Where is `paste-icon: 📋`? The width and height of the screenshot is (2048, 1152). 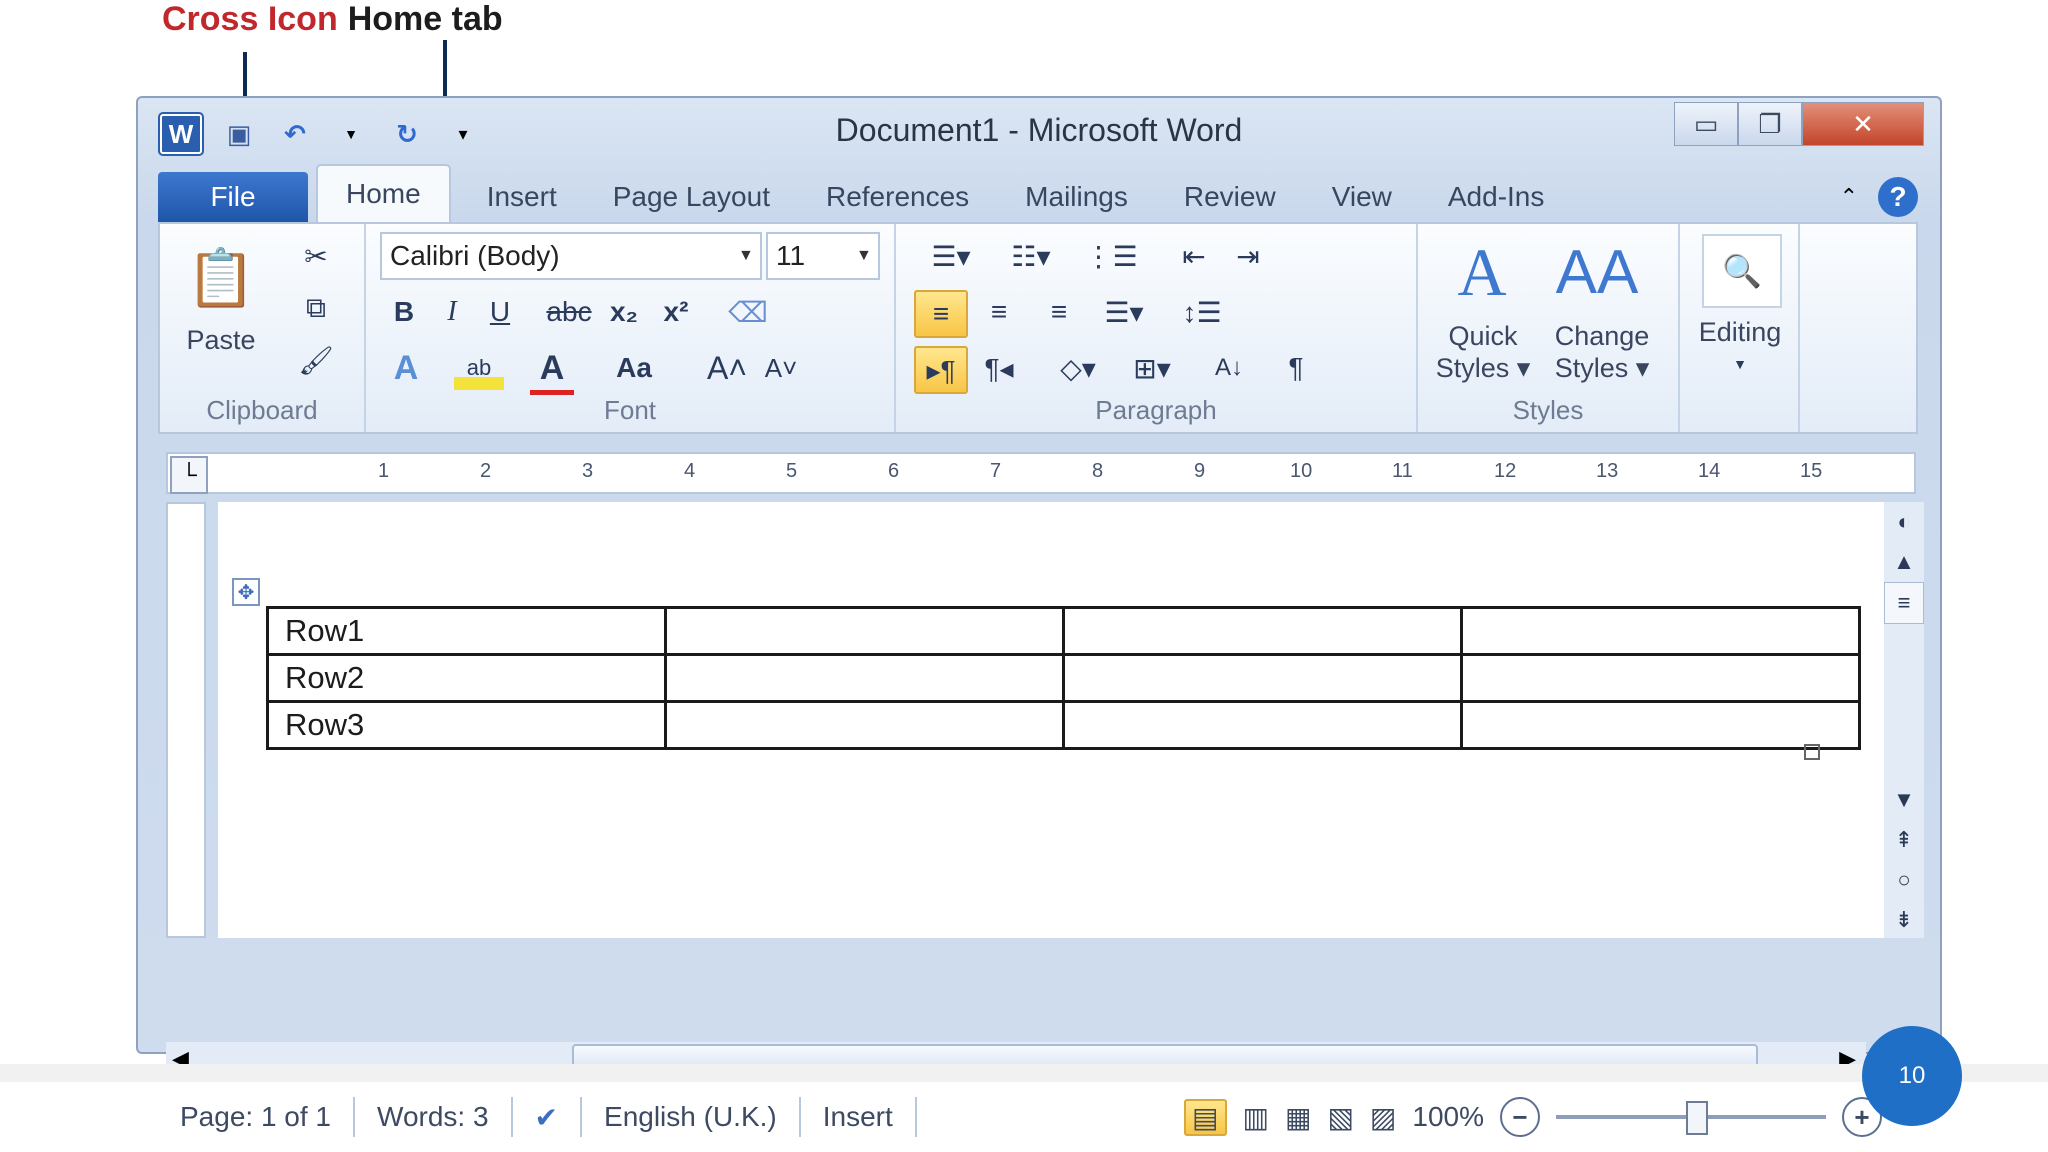
paste-icon: 📋 is located at coordinates (221, 278).